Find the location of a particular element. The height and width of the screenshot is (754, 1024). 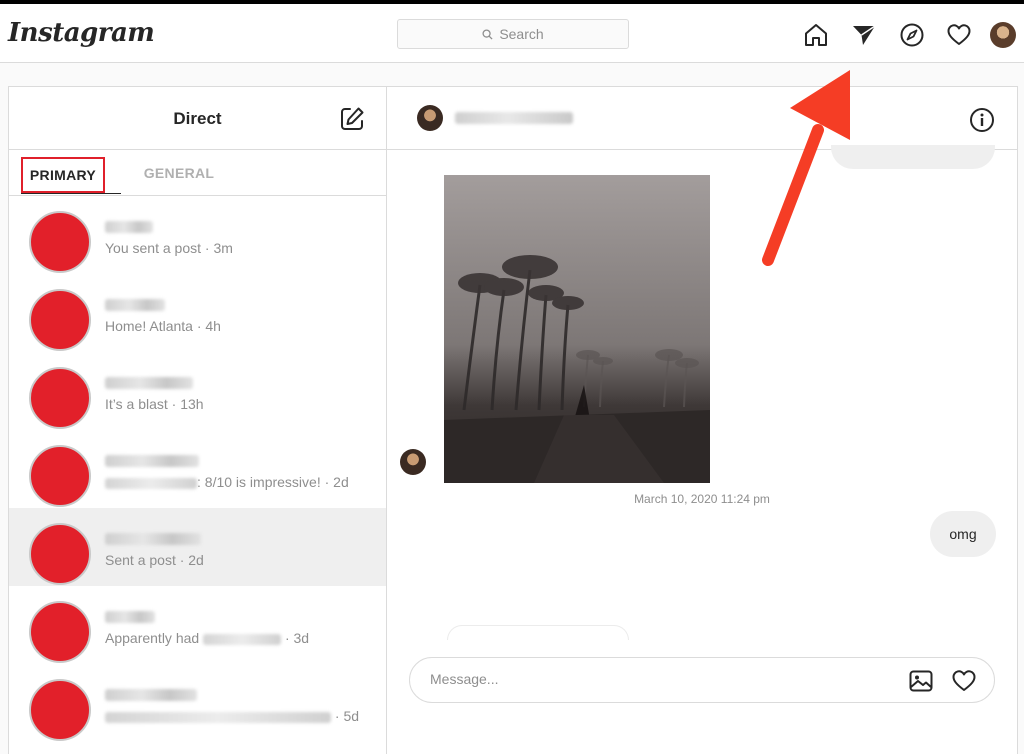

conversation-item: Apparently had · 3d is located at coordinates (197, 625).